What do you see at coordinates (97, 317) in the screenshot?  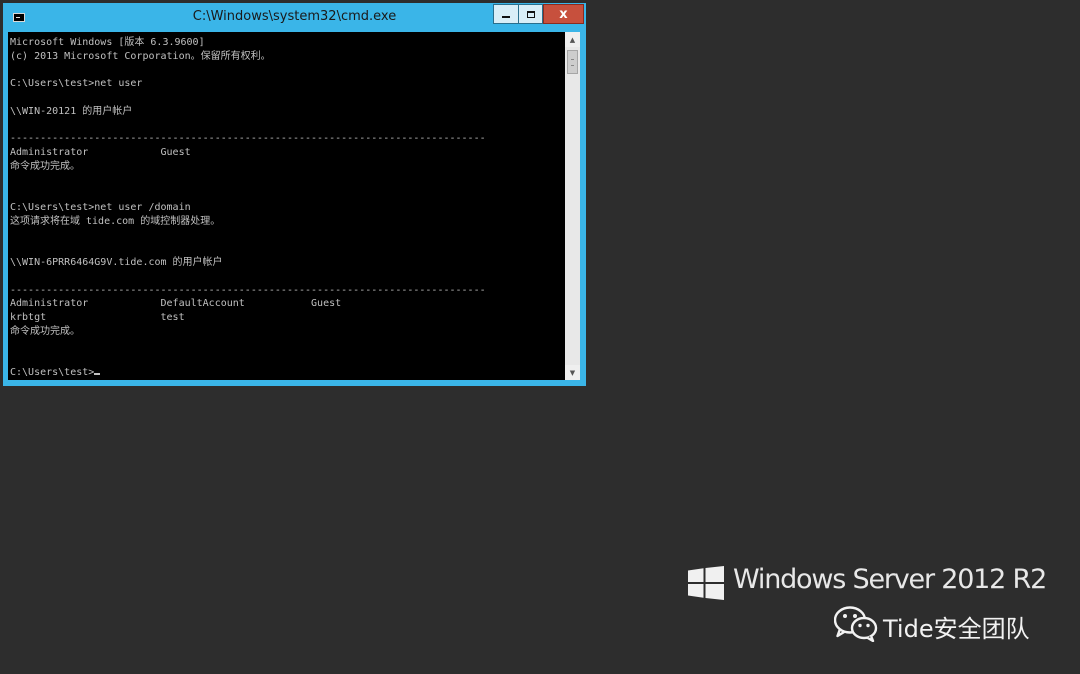 I see `console-line: krbtgt test` at bounding box center [97, 317].